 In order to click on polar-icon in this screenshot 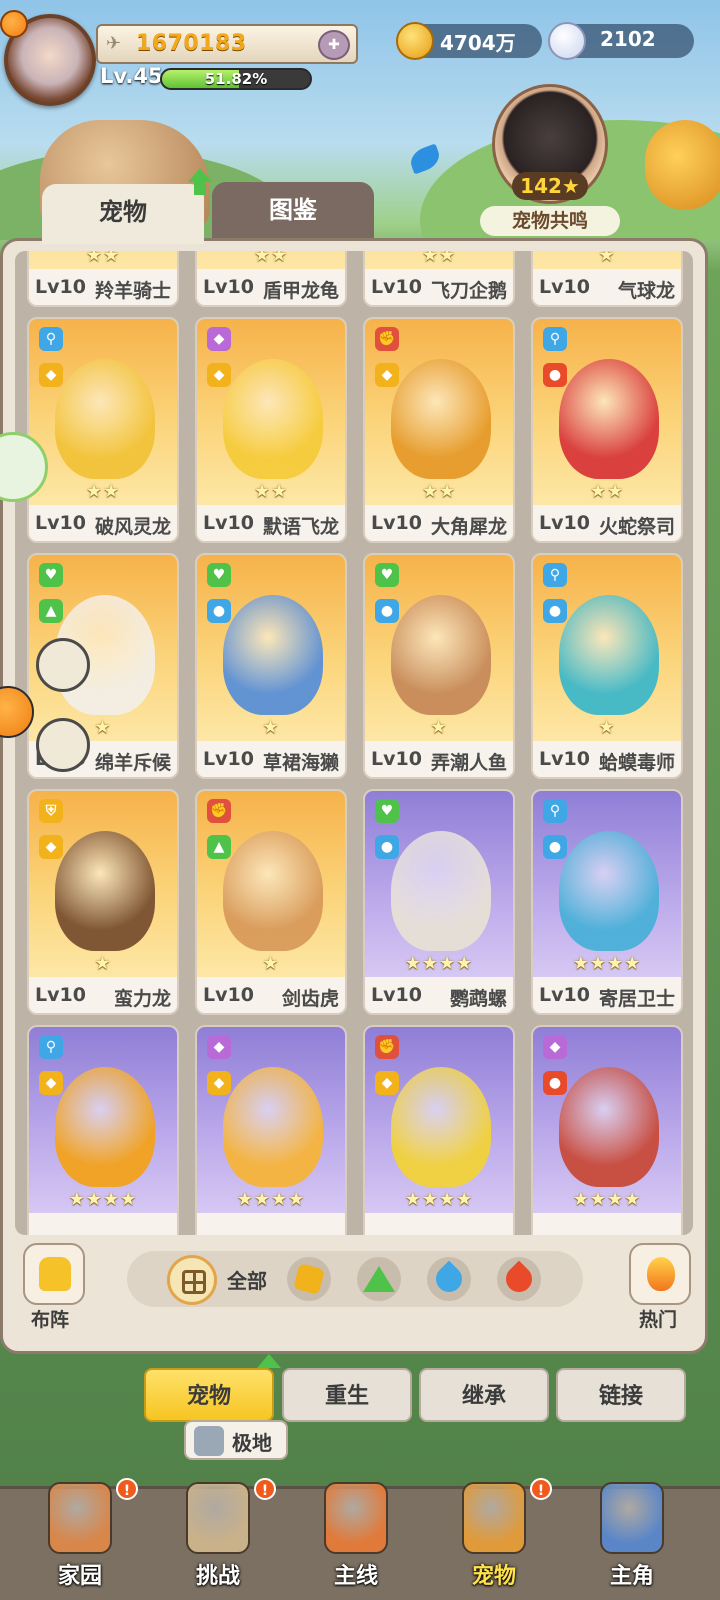, I will do `click(209, 1441)`.